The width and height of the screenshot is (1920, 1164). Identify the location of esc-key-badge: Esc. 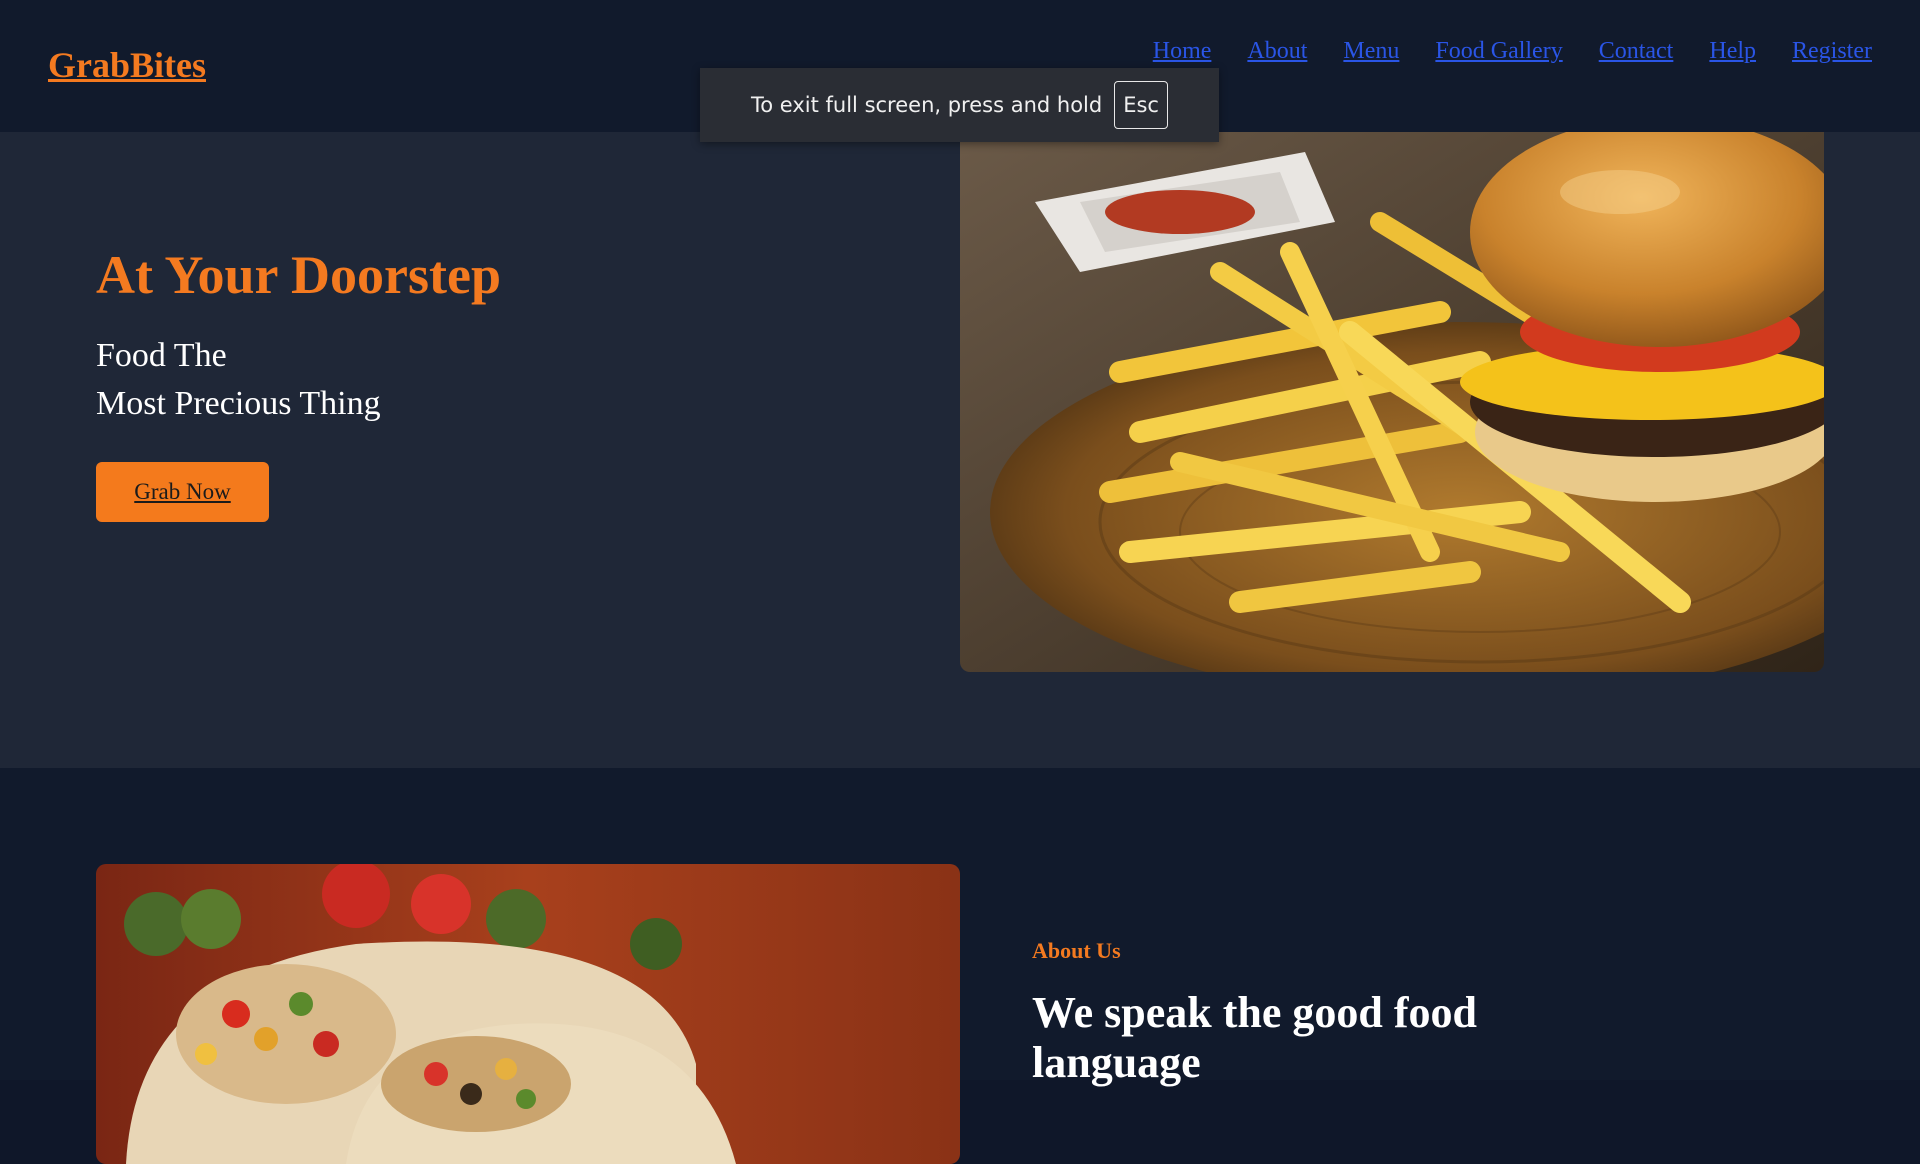
(1141, 105).